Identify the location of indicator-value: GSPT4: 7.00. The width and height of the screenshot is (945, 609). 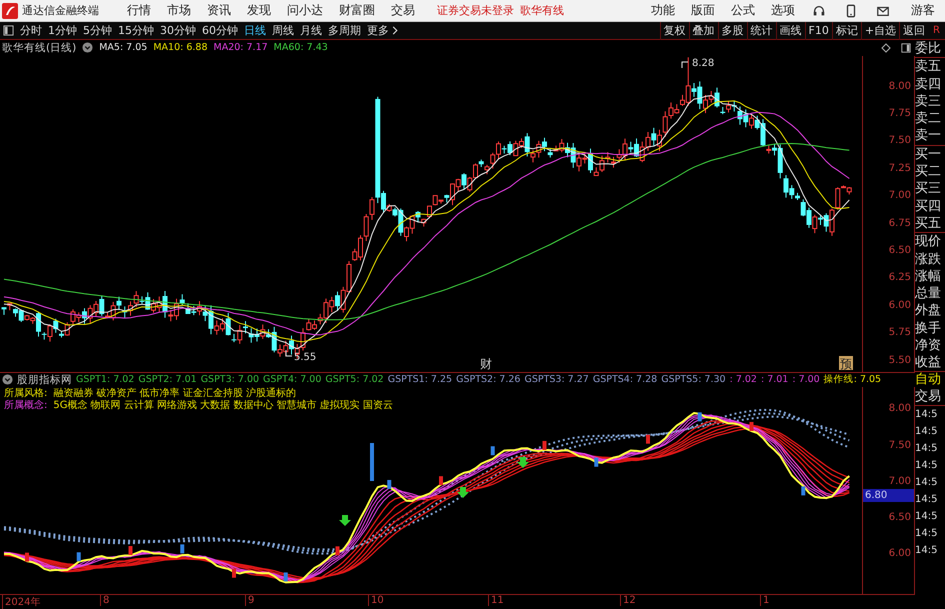
(292, 380).